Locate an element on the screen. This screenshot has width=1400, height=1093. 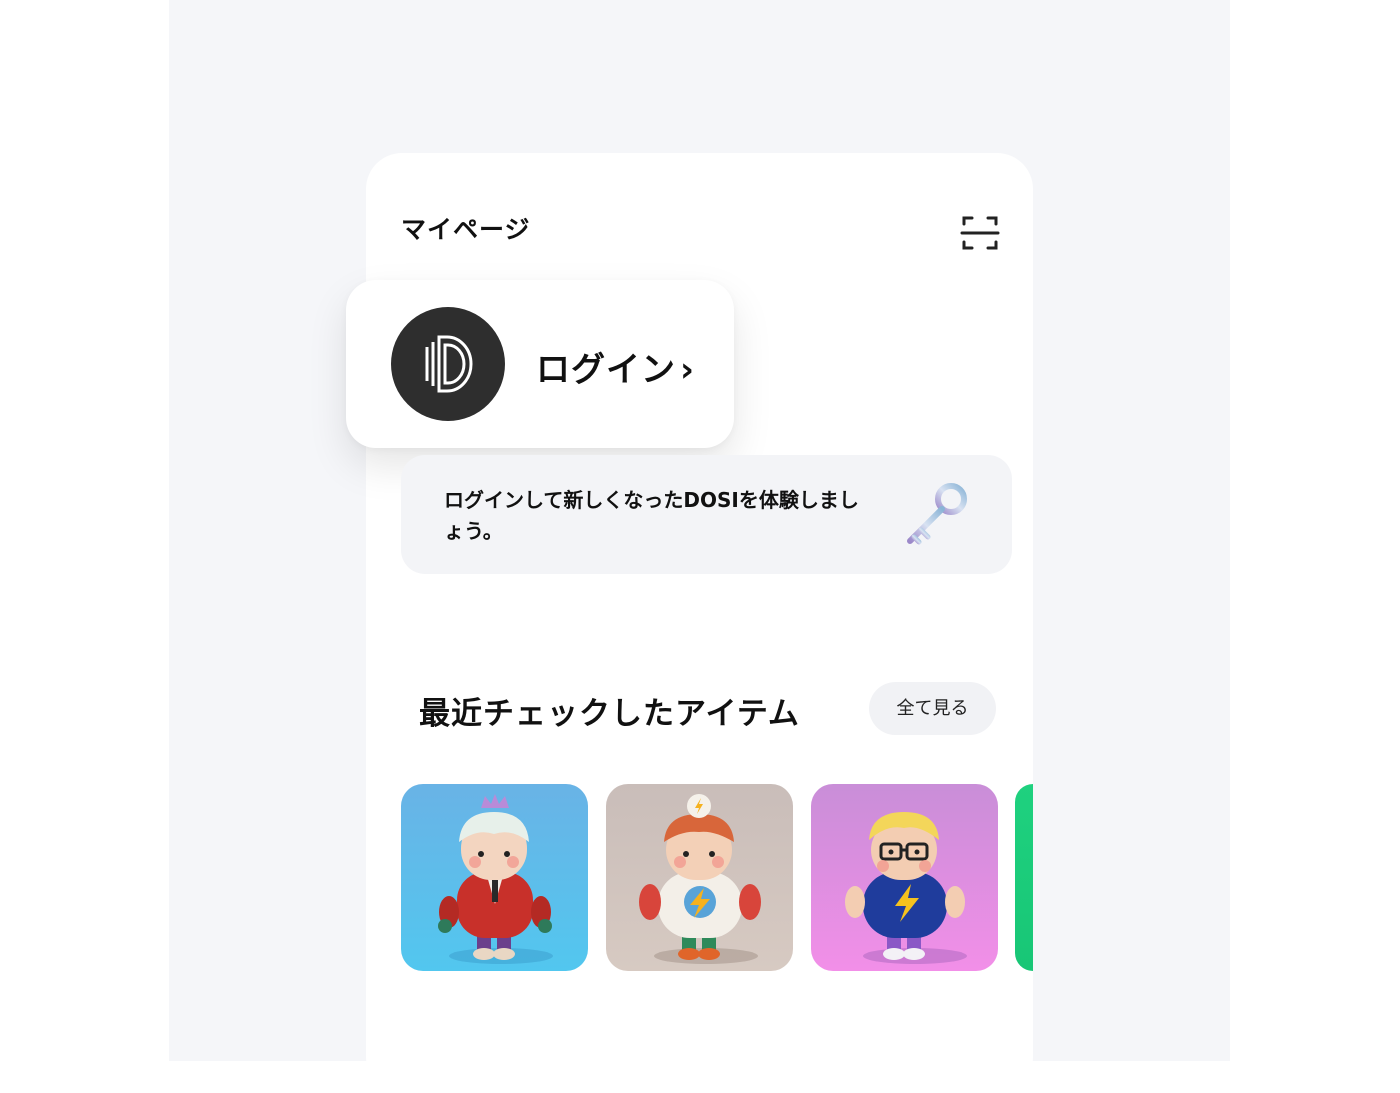
character-green-icon is located at coordinates (1024, 877).